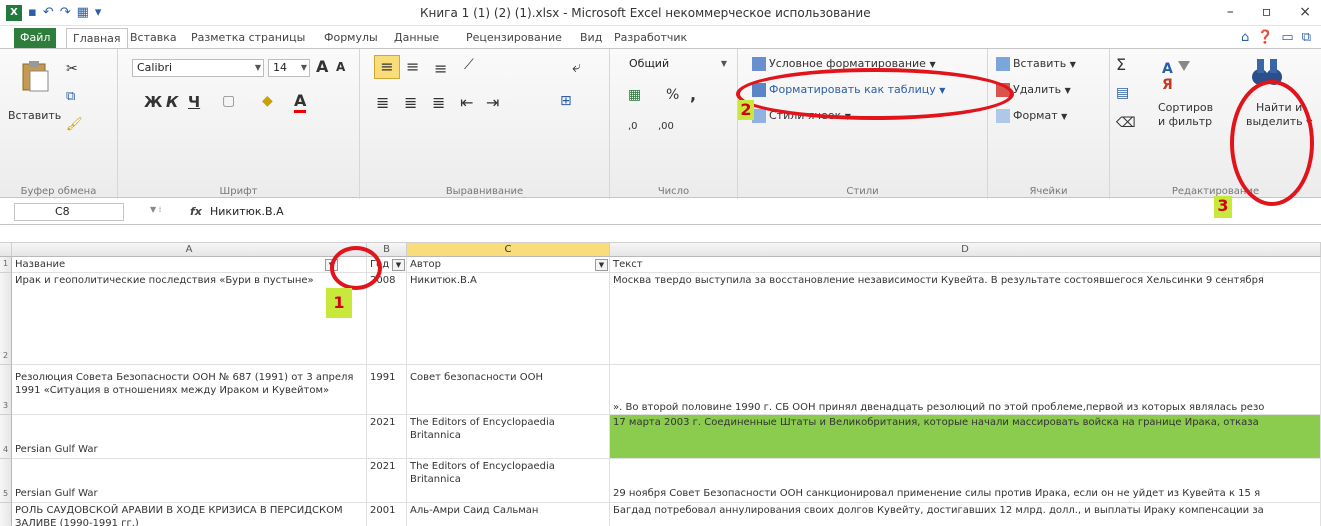  I want to click on tab-home: Главная, so click(97, 38).